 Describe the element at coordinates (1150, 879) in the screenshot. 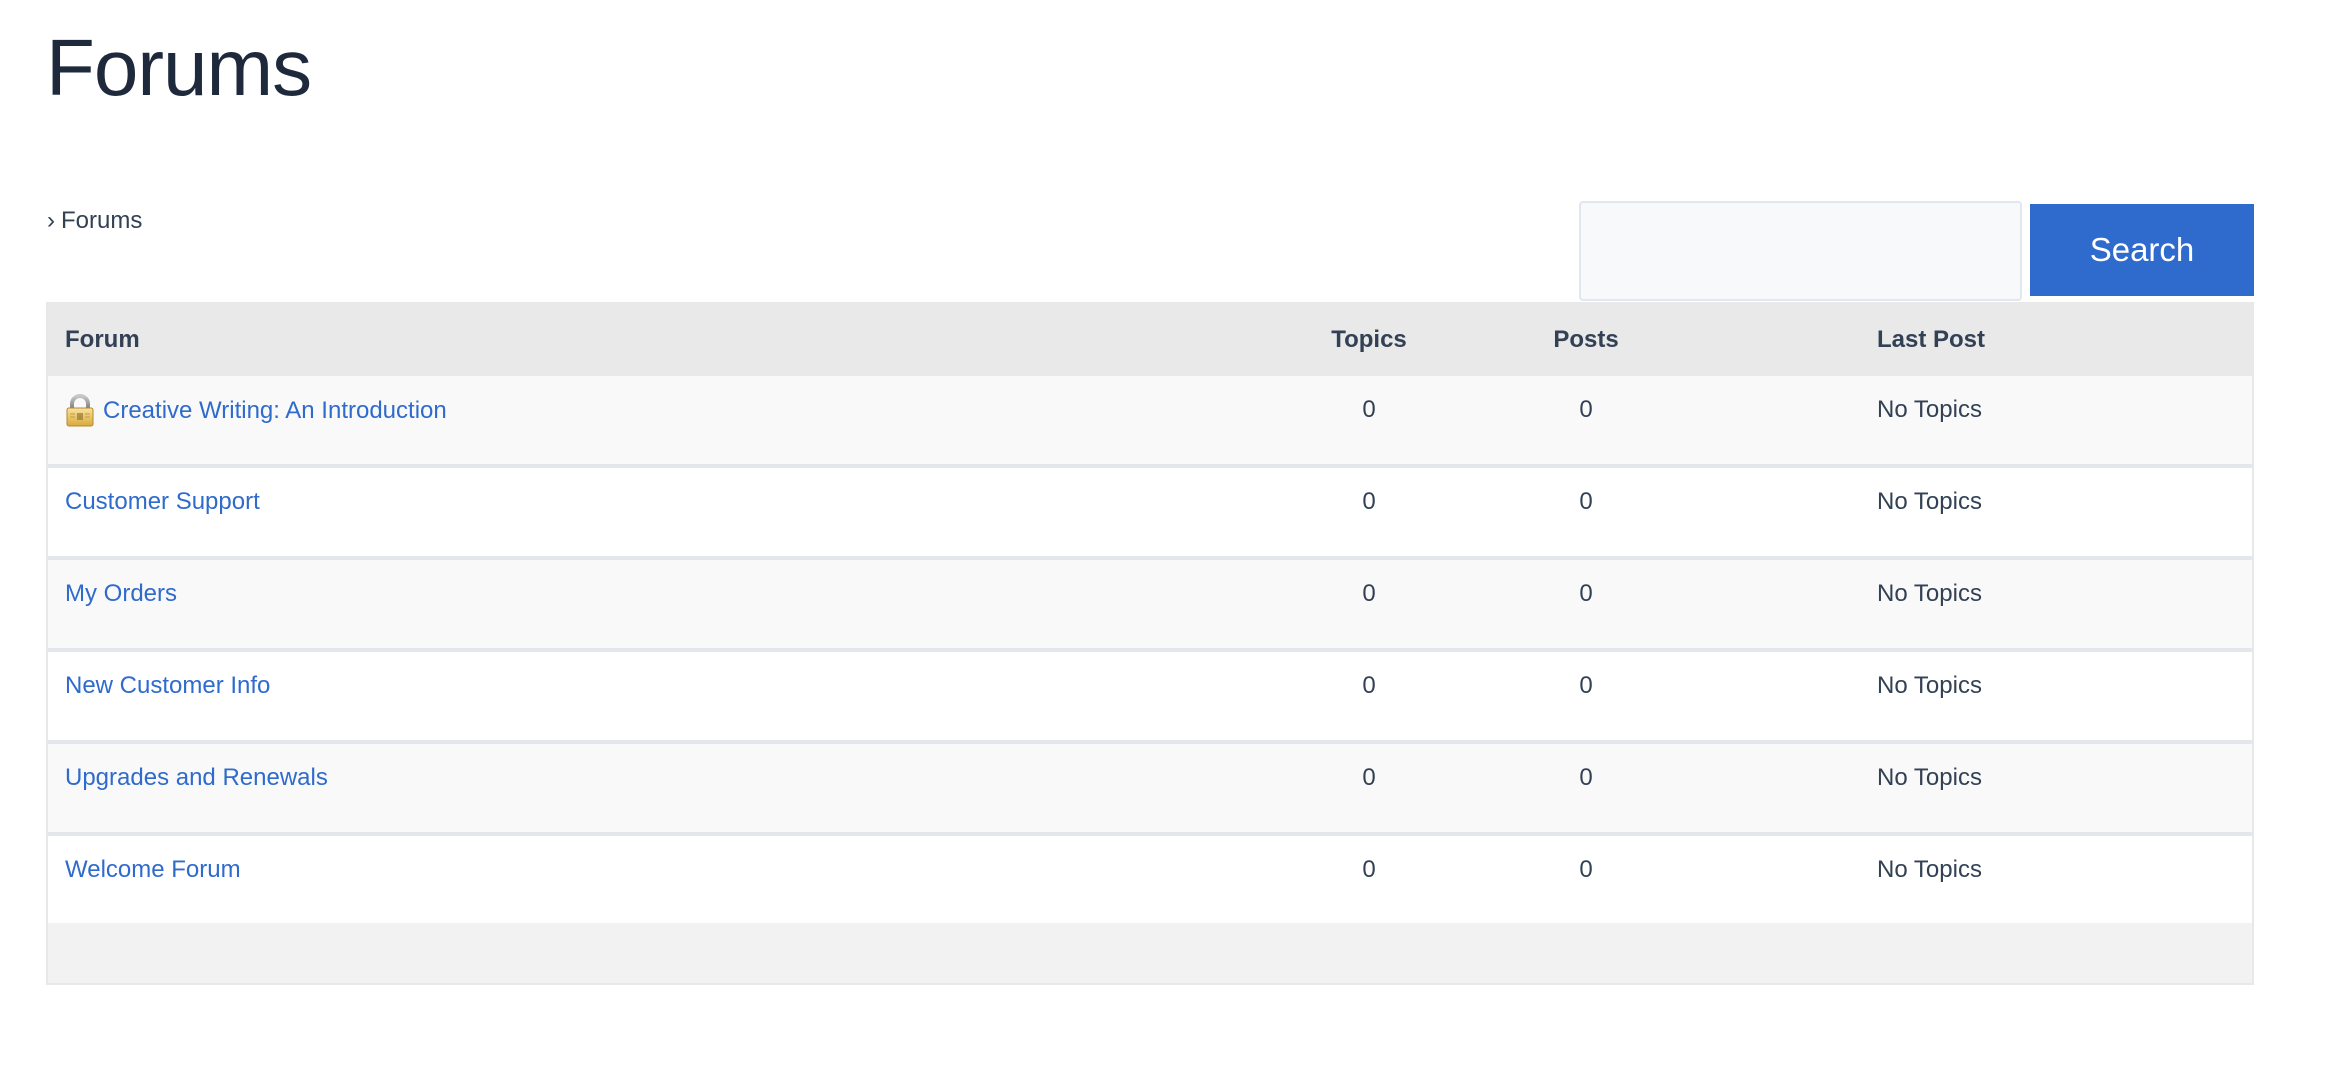

I see `table-row: Welcome Forum 0 0 No Topics` at that location.